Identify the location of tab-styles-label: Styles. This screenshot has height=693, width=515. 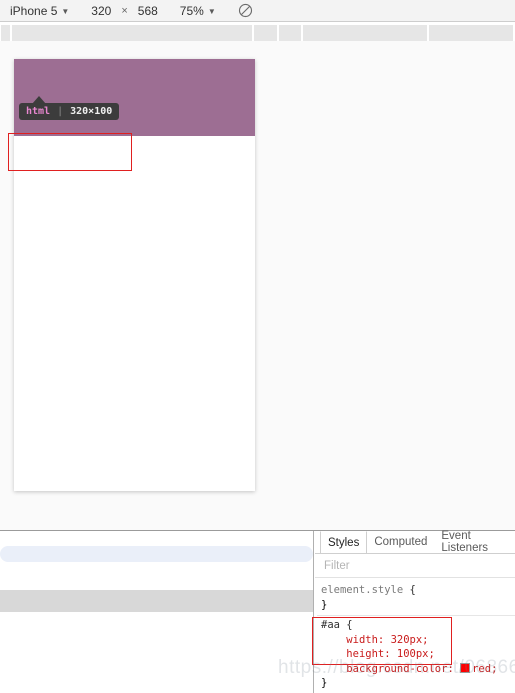
(344, 542).